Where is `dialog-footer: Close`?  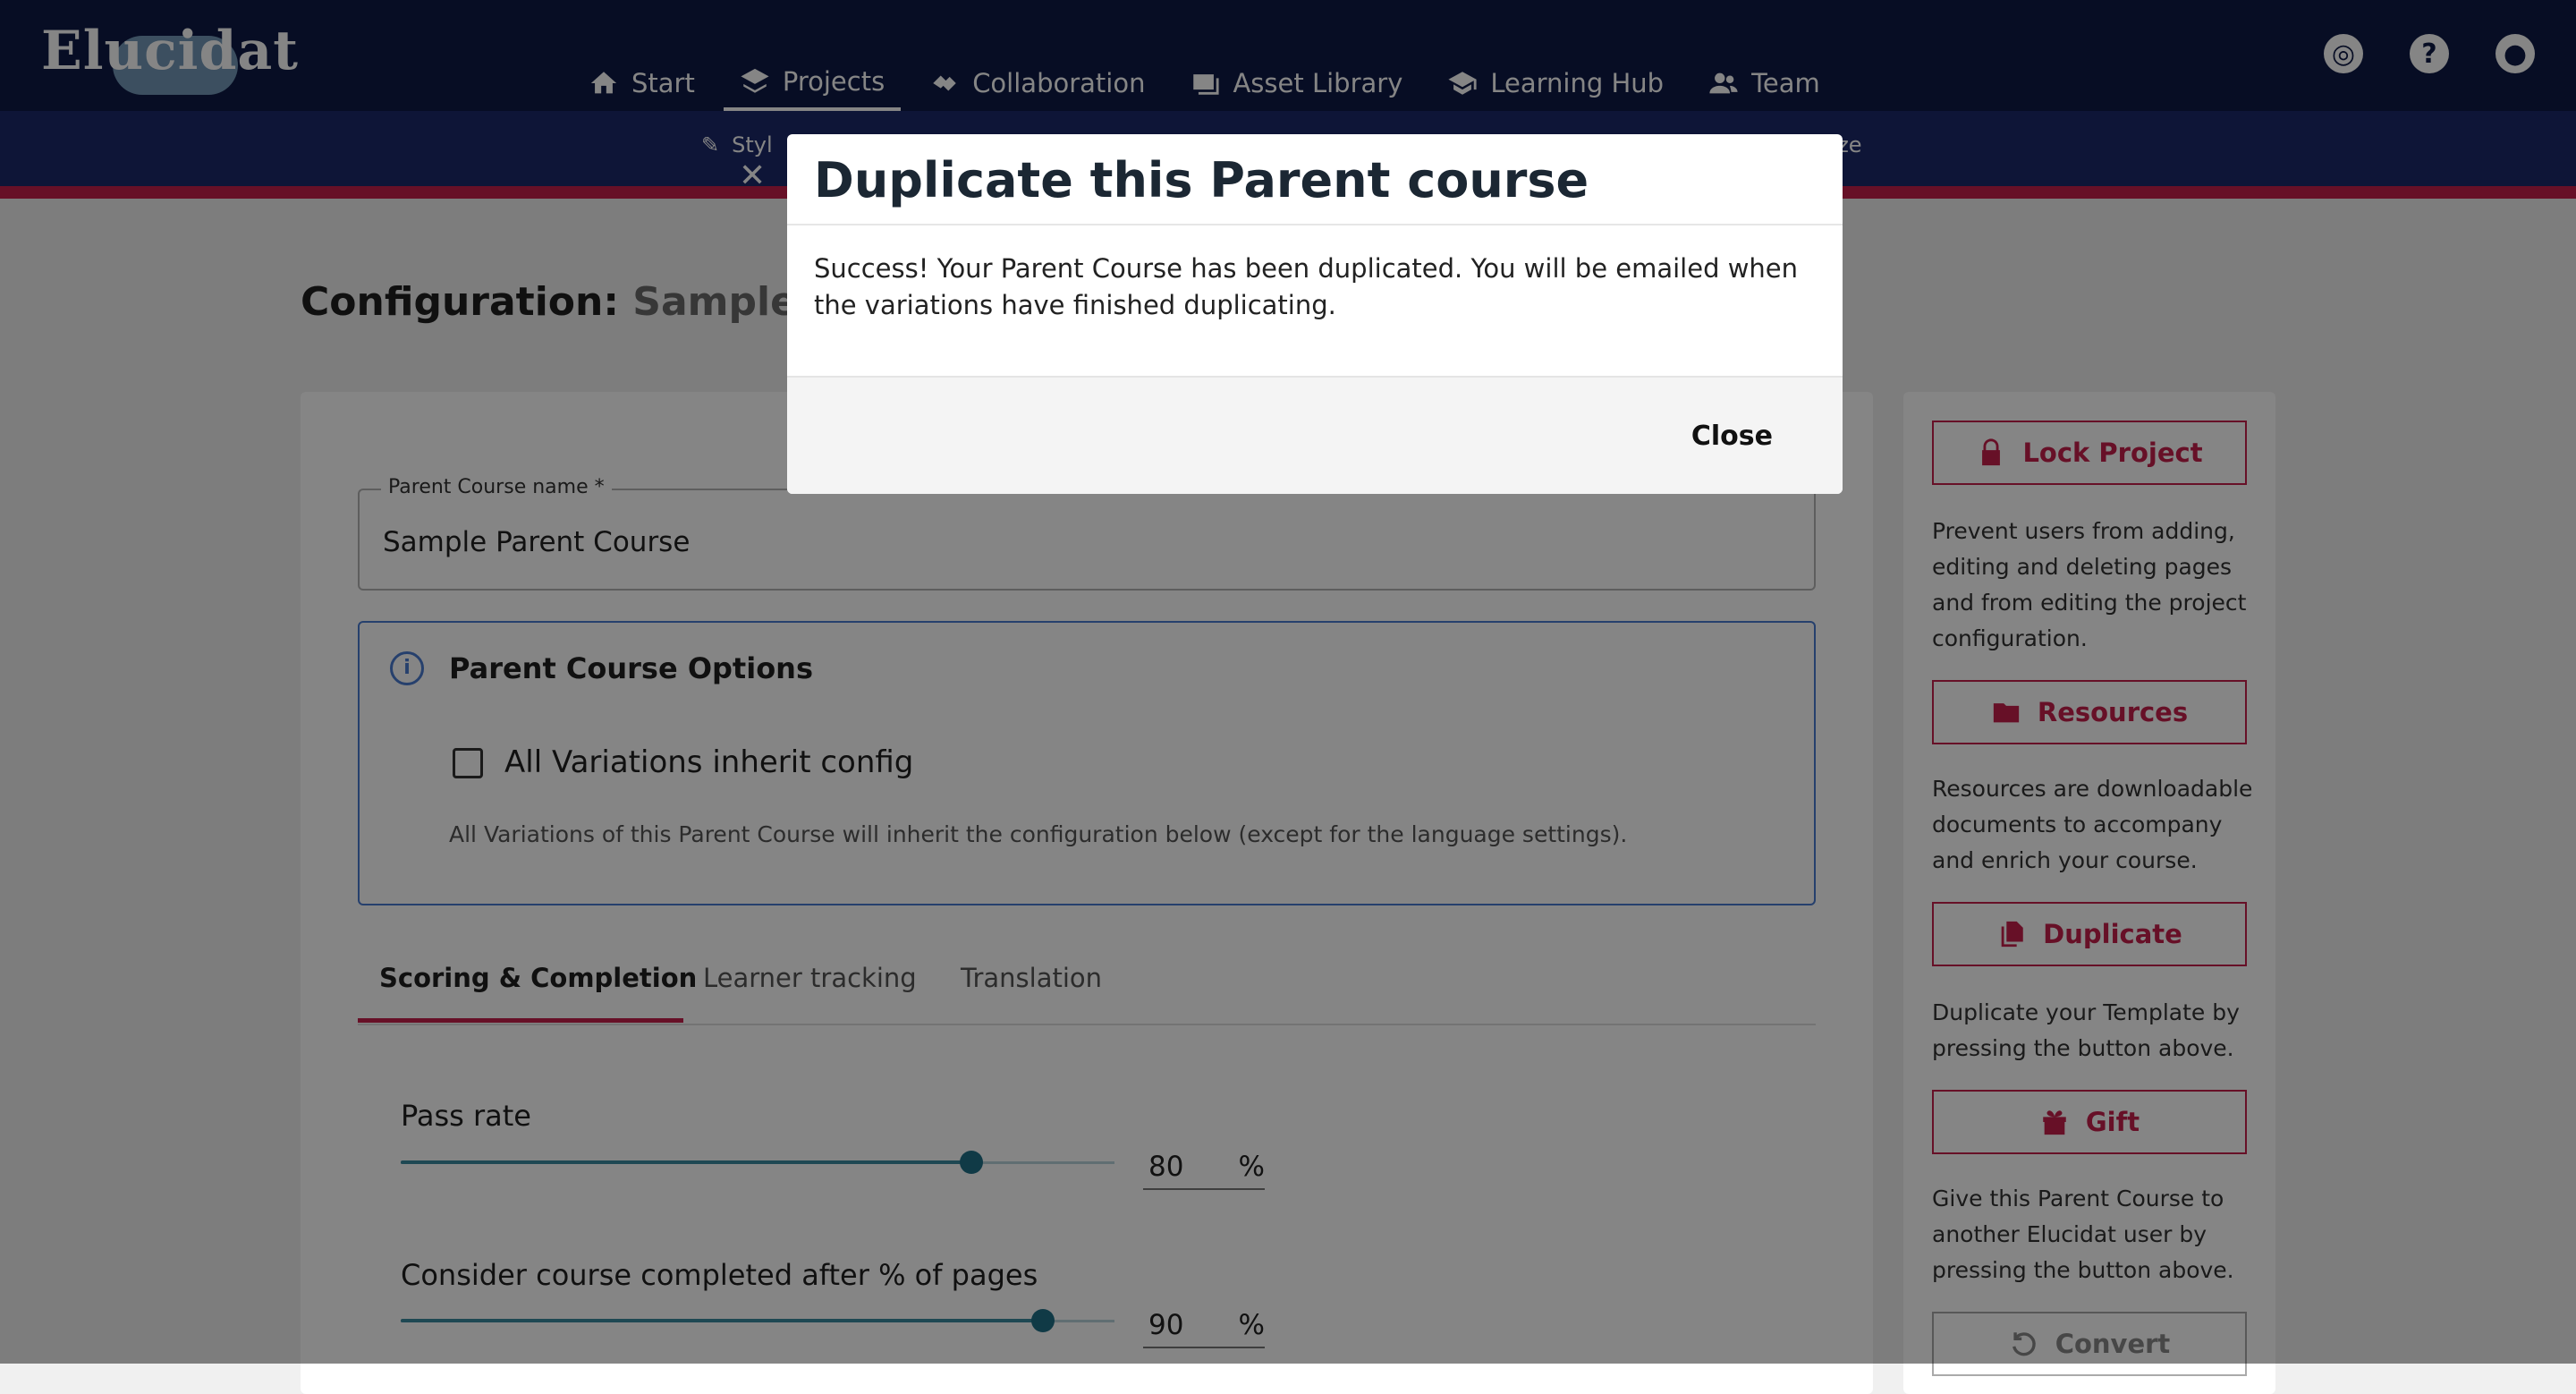
dialog-footer: Close is located at coordinates (1315, 435).